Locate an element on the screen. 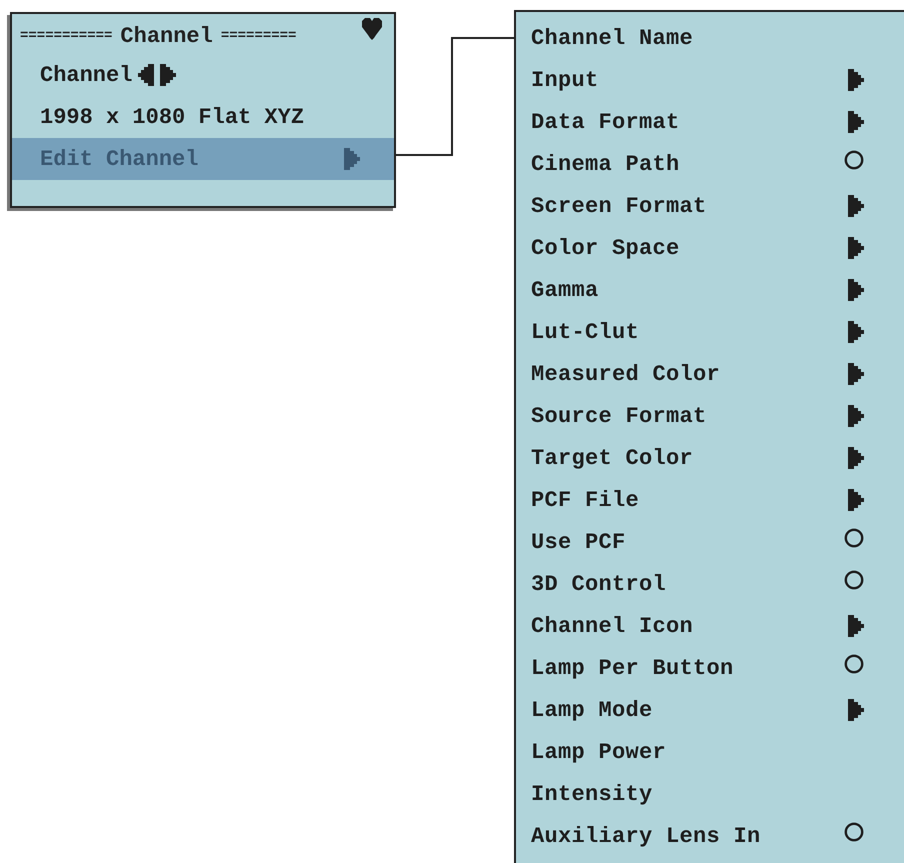 The width and height of the screenshot is (904, 863). menu-item: Data Format is located at coordinates (710, 122).